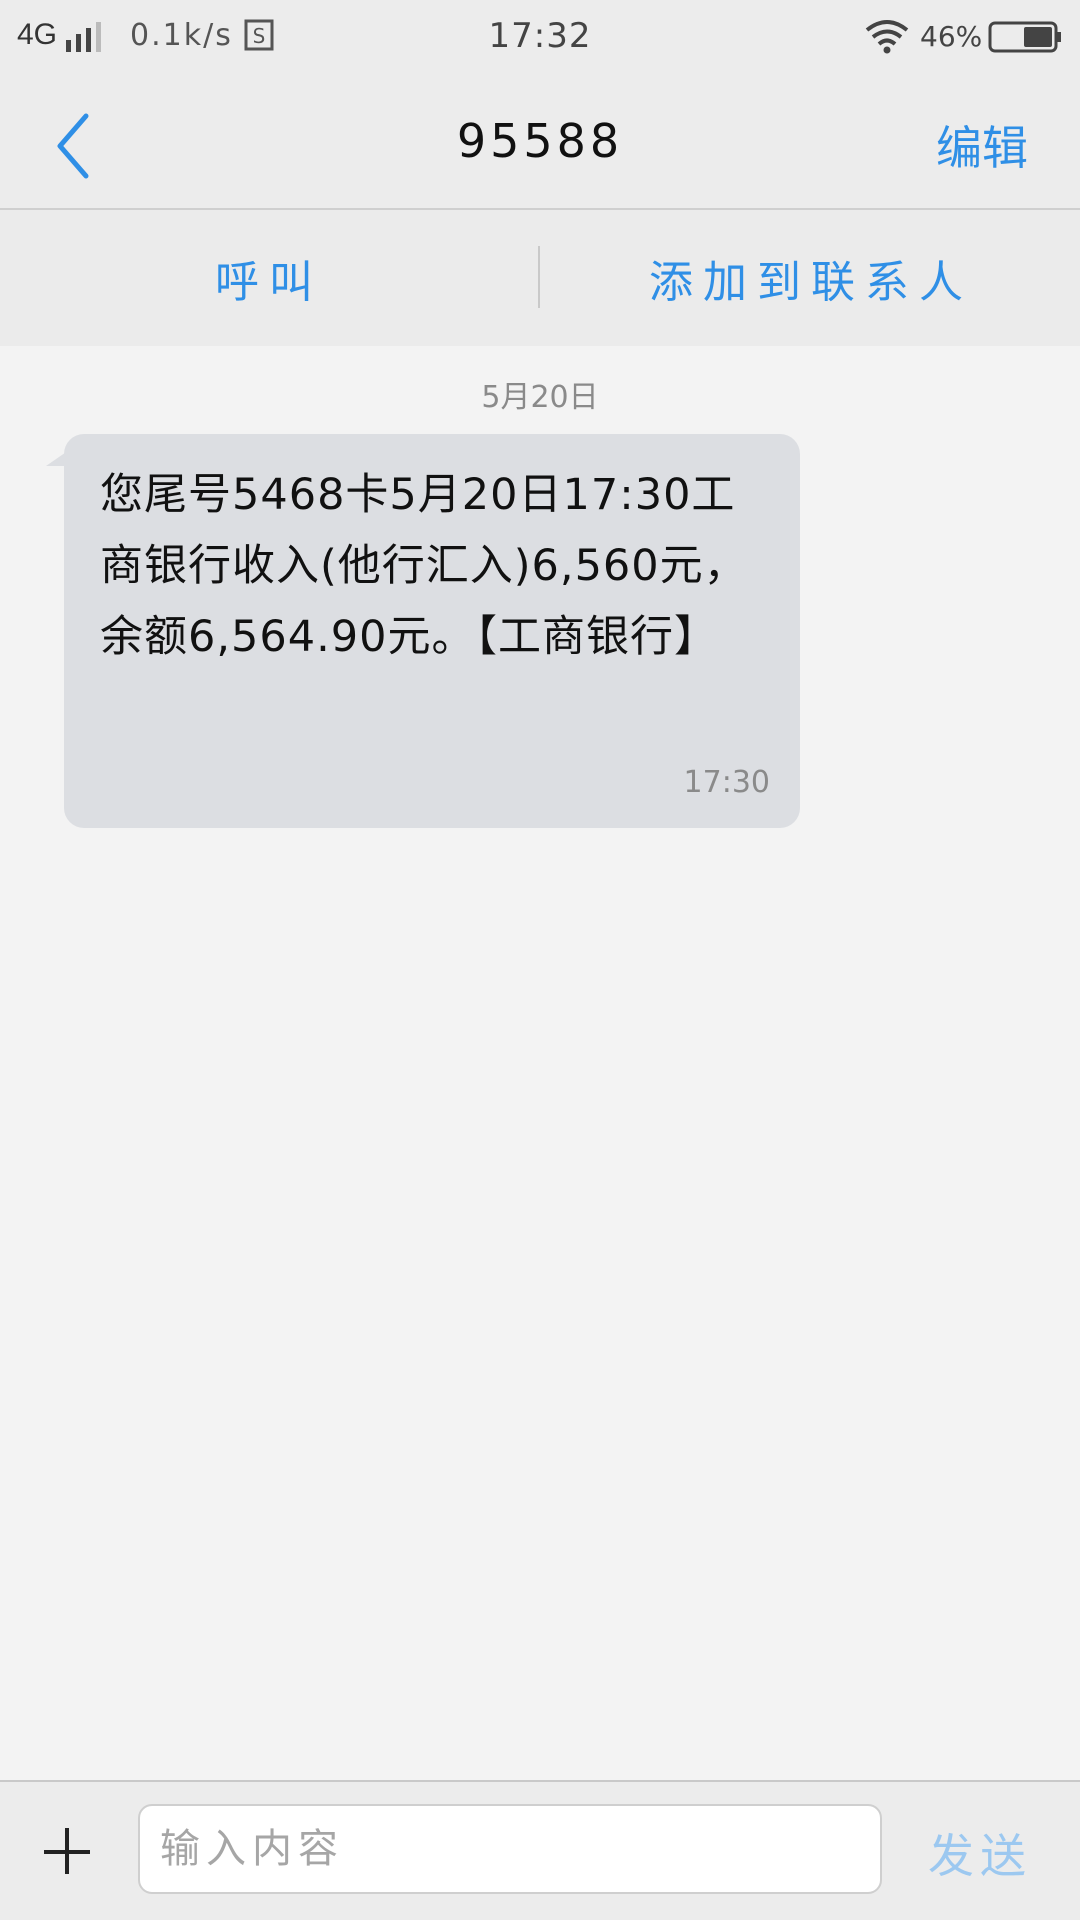  I want to click on call-button: 呼叫, so click(269, 278).